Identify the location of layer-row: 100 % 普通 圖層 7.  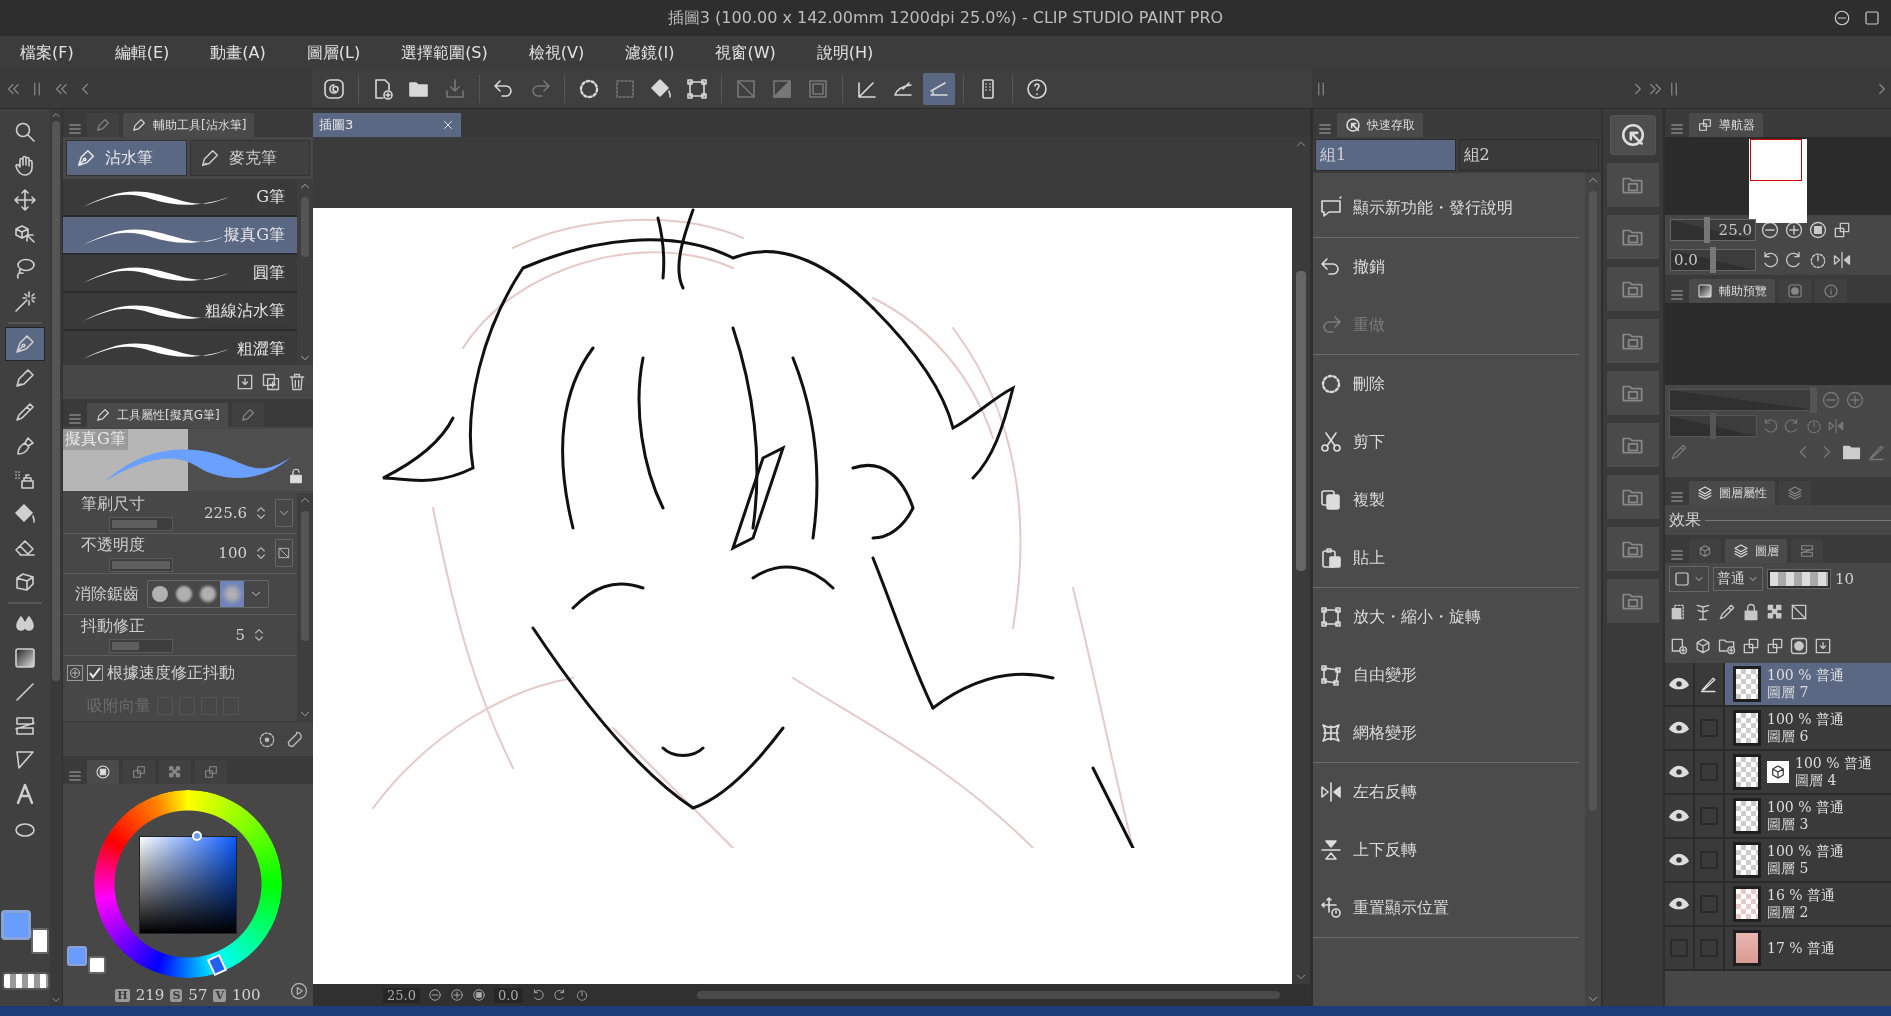
(1778, 685).